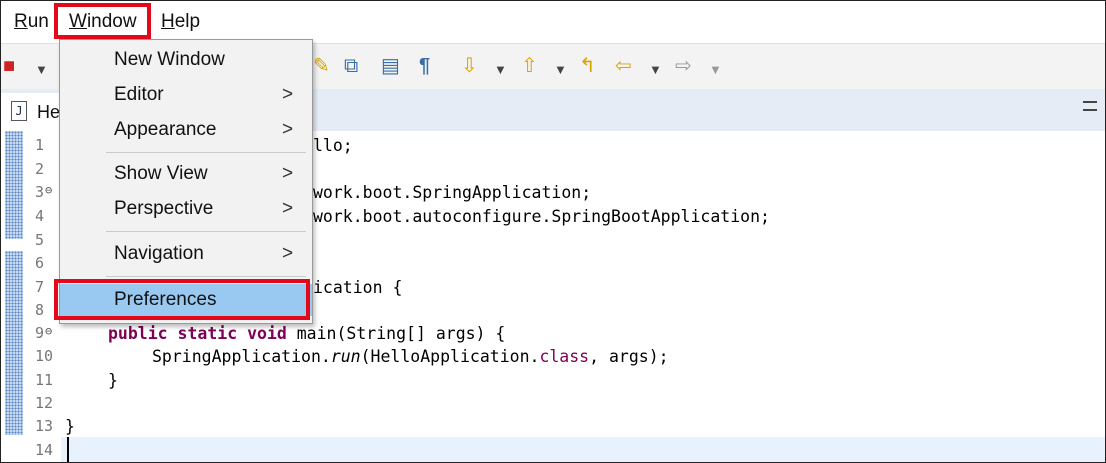 Image resolution: width=1106 pixels, height=463 pixels. I want to click on line-number: 13, so click(44, 426).